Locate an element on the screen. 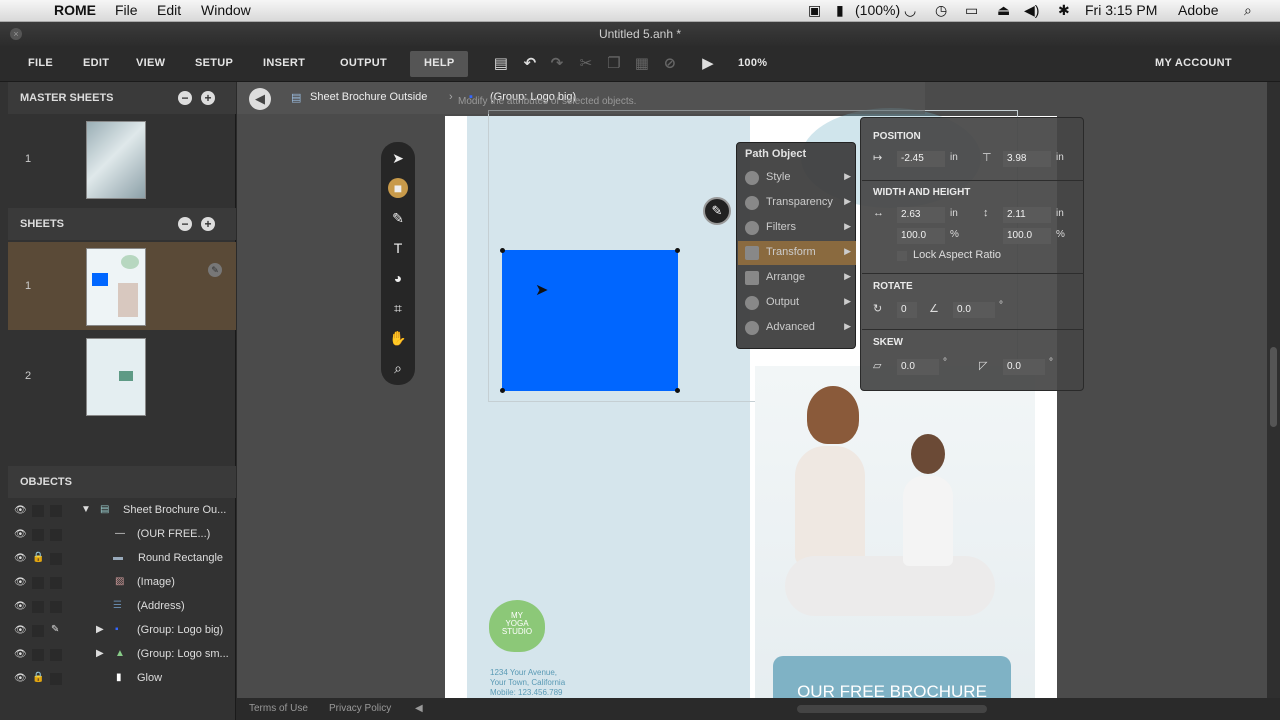  height-percent-field: 100.0 is located at coordinates (1027, 236).